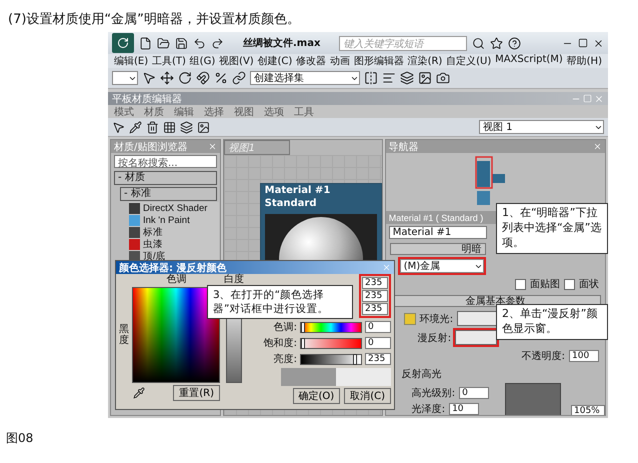  Describe the element at coordinates (479, 43) in the screenshot. I see `search-icon` at that location.